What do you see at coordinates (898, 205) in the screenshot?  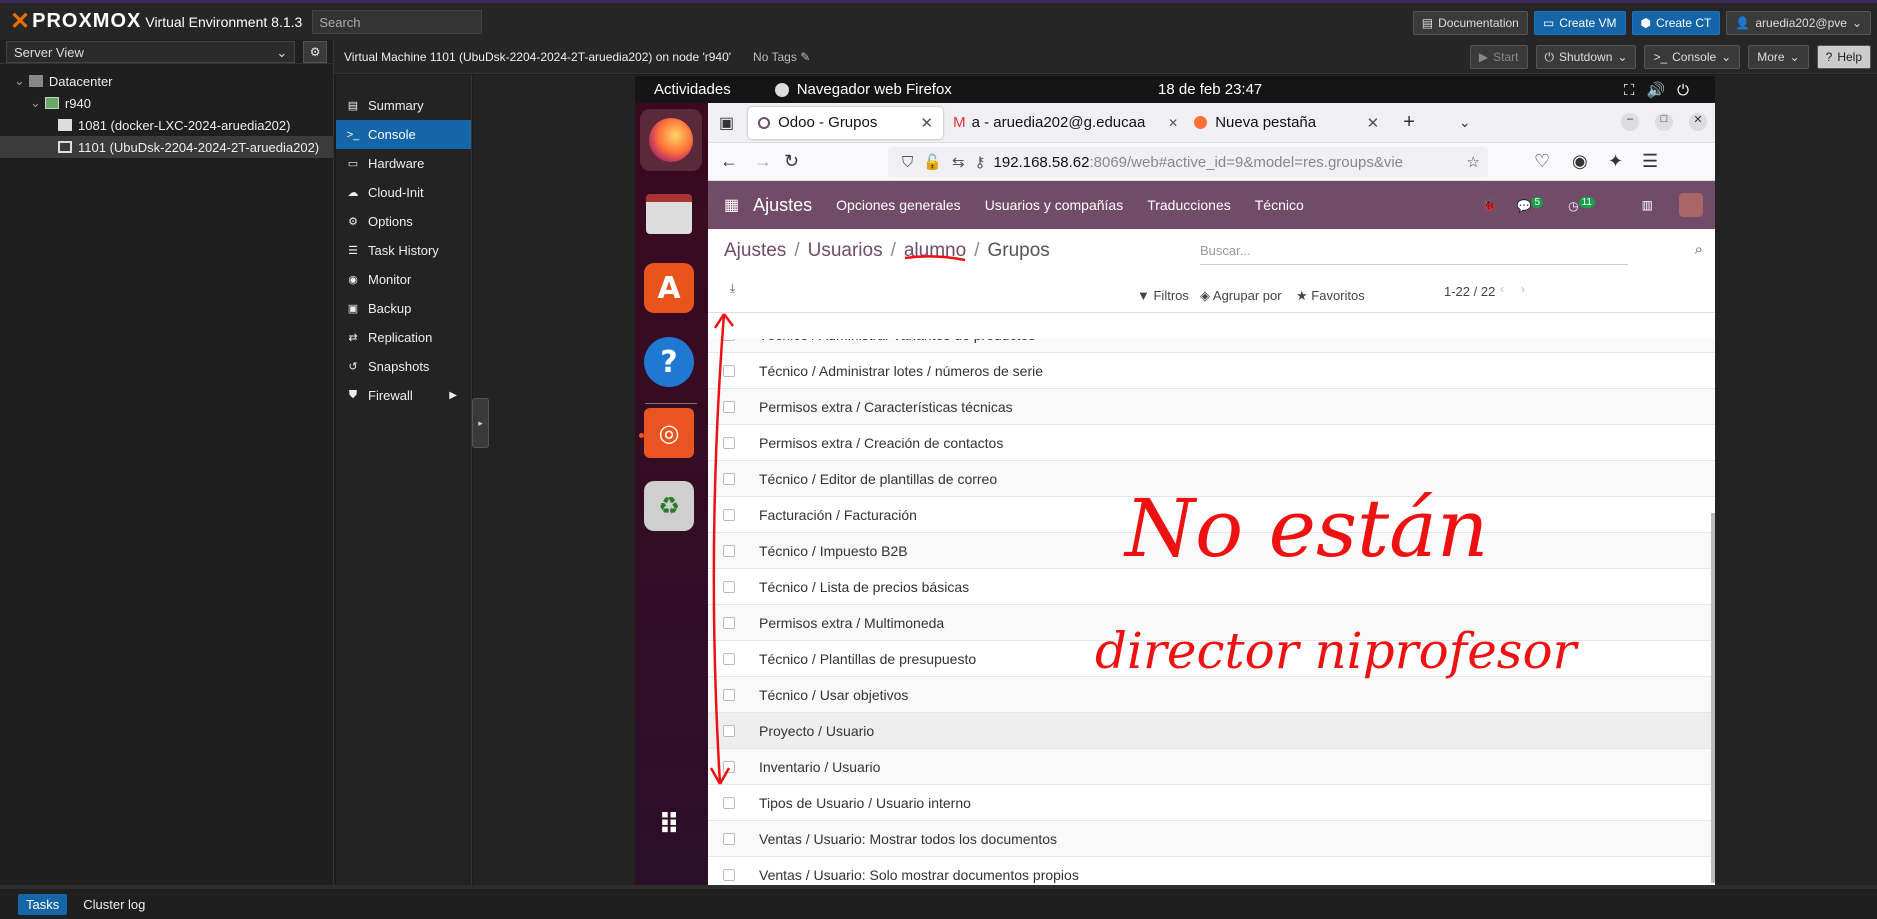 I see `menu-opciones-generales: Opciones generales` at bounding box center [898, 205].